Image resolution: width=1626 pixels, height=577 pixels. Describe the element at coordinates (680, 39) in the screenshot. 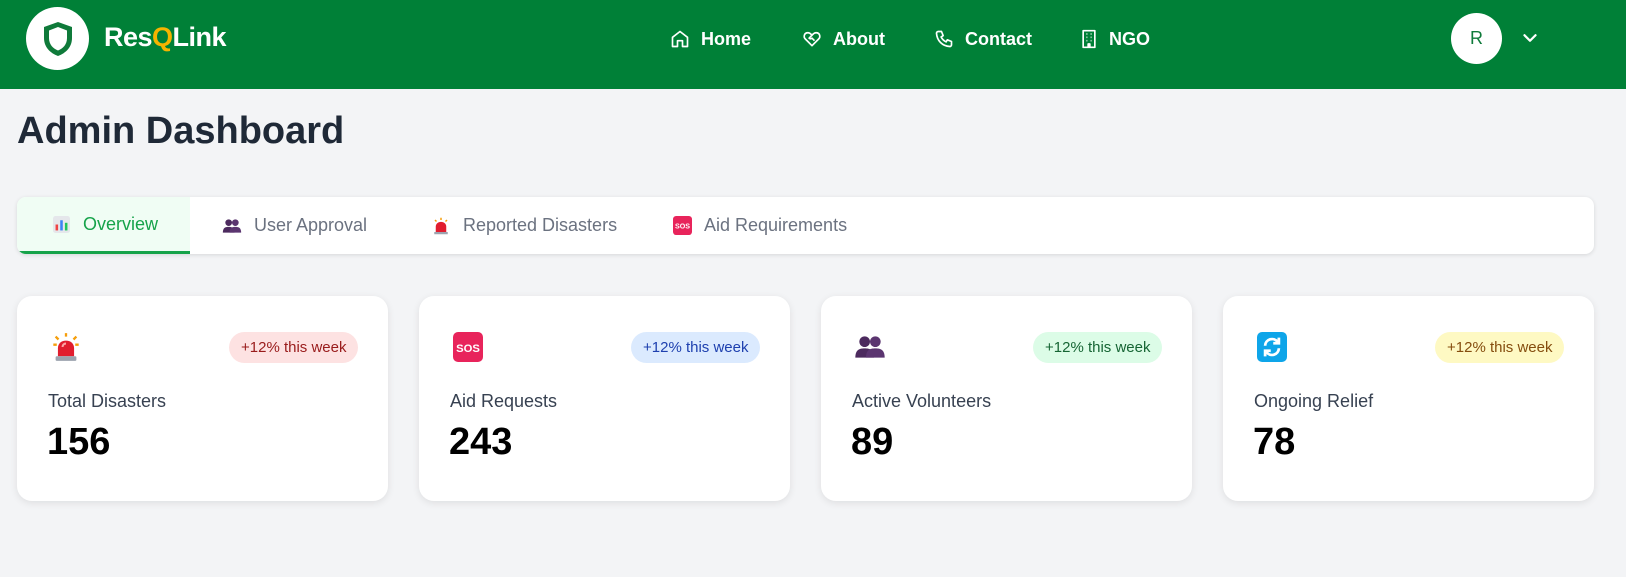

I see `home-icon` at that location.